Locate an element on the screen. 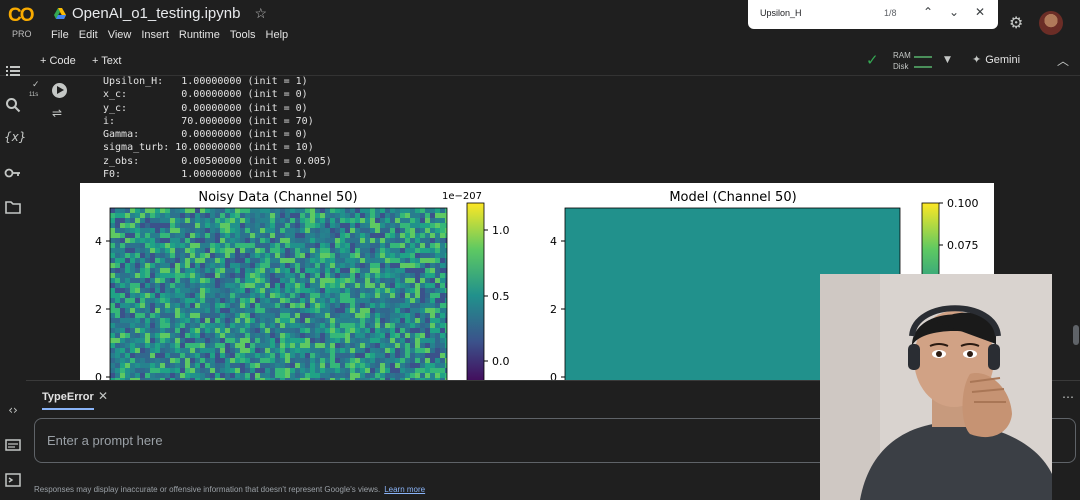 Image resolution: width=1080 pixels, height=500 pixels. terminal-icon is located at coordinates (13, 480).